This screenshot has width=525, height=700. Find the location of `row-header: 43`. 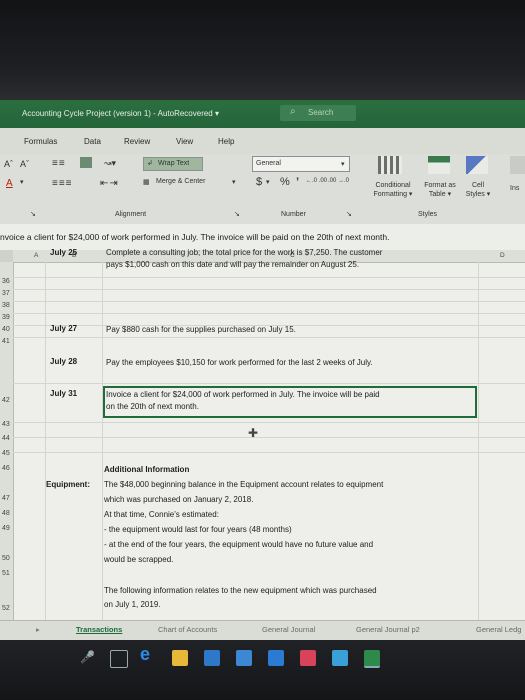

row-header: 43 is located at coordinates (6, 424).